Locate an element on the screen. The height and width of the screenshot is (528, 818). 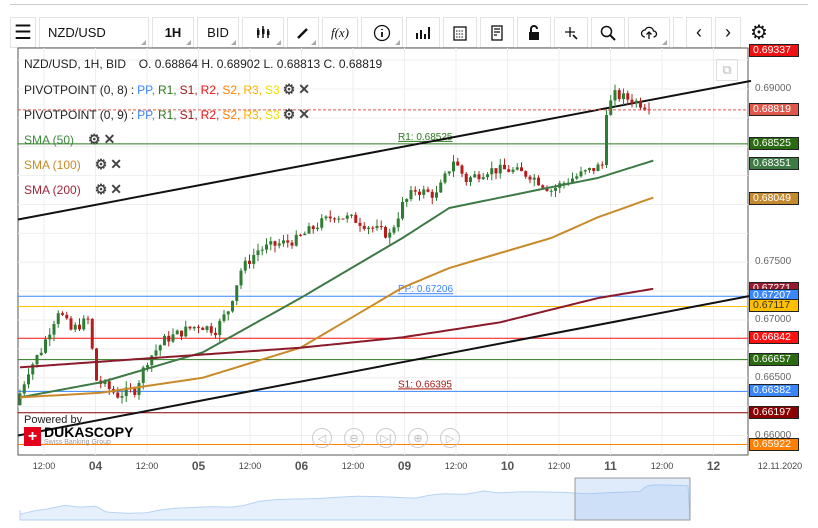
indicator-legend: SMA (200) ⚙ ✕ is located at coordinates (73, 189).